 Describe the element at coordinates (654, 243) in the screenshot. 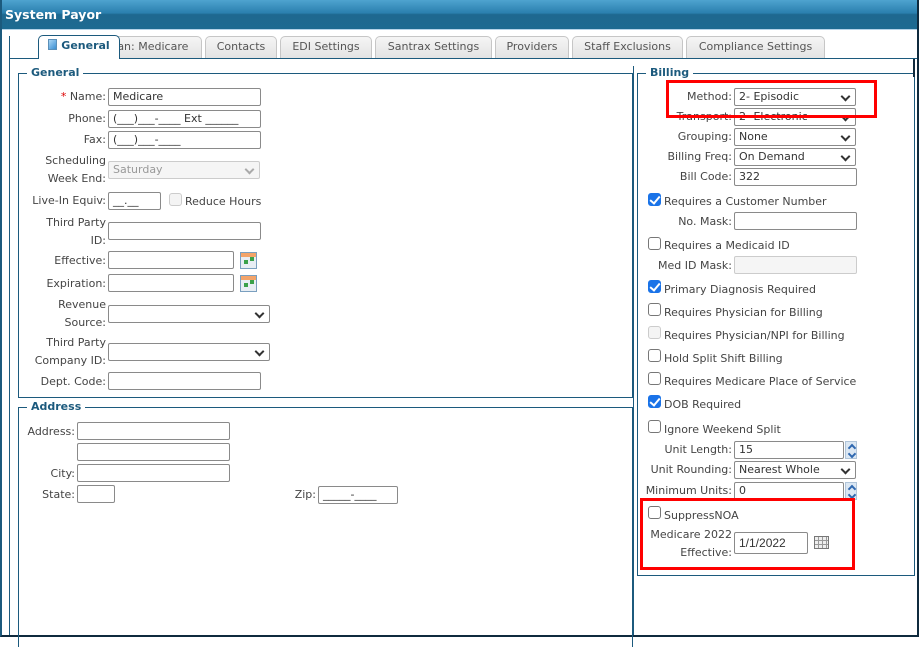

I see `requires-medicaid-id-checkbox` at that location.